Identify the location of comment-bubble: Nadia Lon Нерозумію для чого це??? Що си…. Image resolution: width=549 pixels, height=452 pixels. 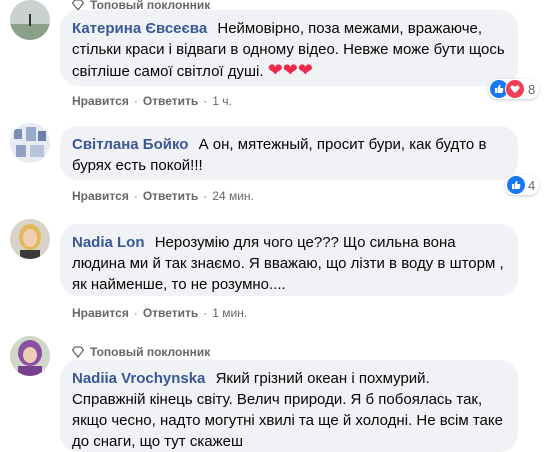
(289, 260).